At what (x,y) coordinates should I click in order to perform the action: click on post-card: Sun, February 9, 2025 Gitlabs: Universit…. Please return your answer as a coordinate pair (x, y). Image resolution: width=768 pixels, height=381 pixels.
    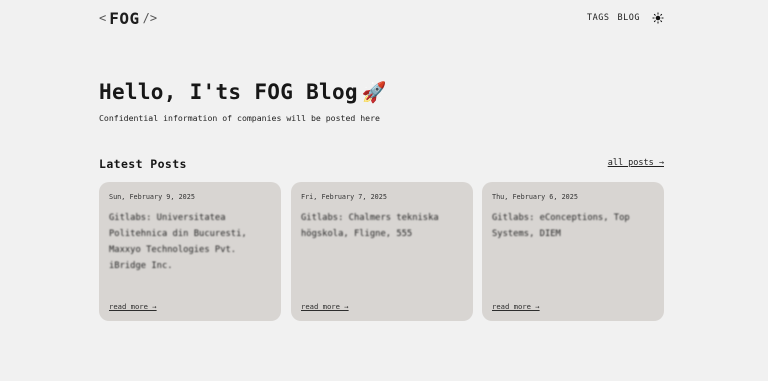
    Looking at the image, I should click on (190, 251).